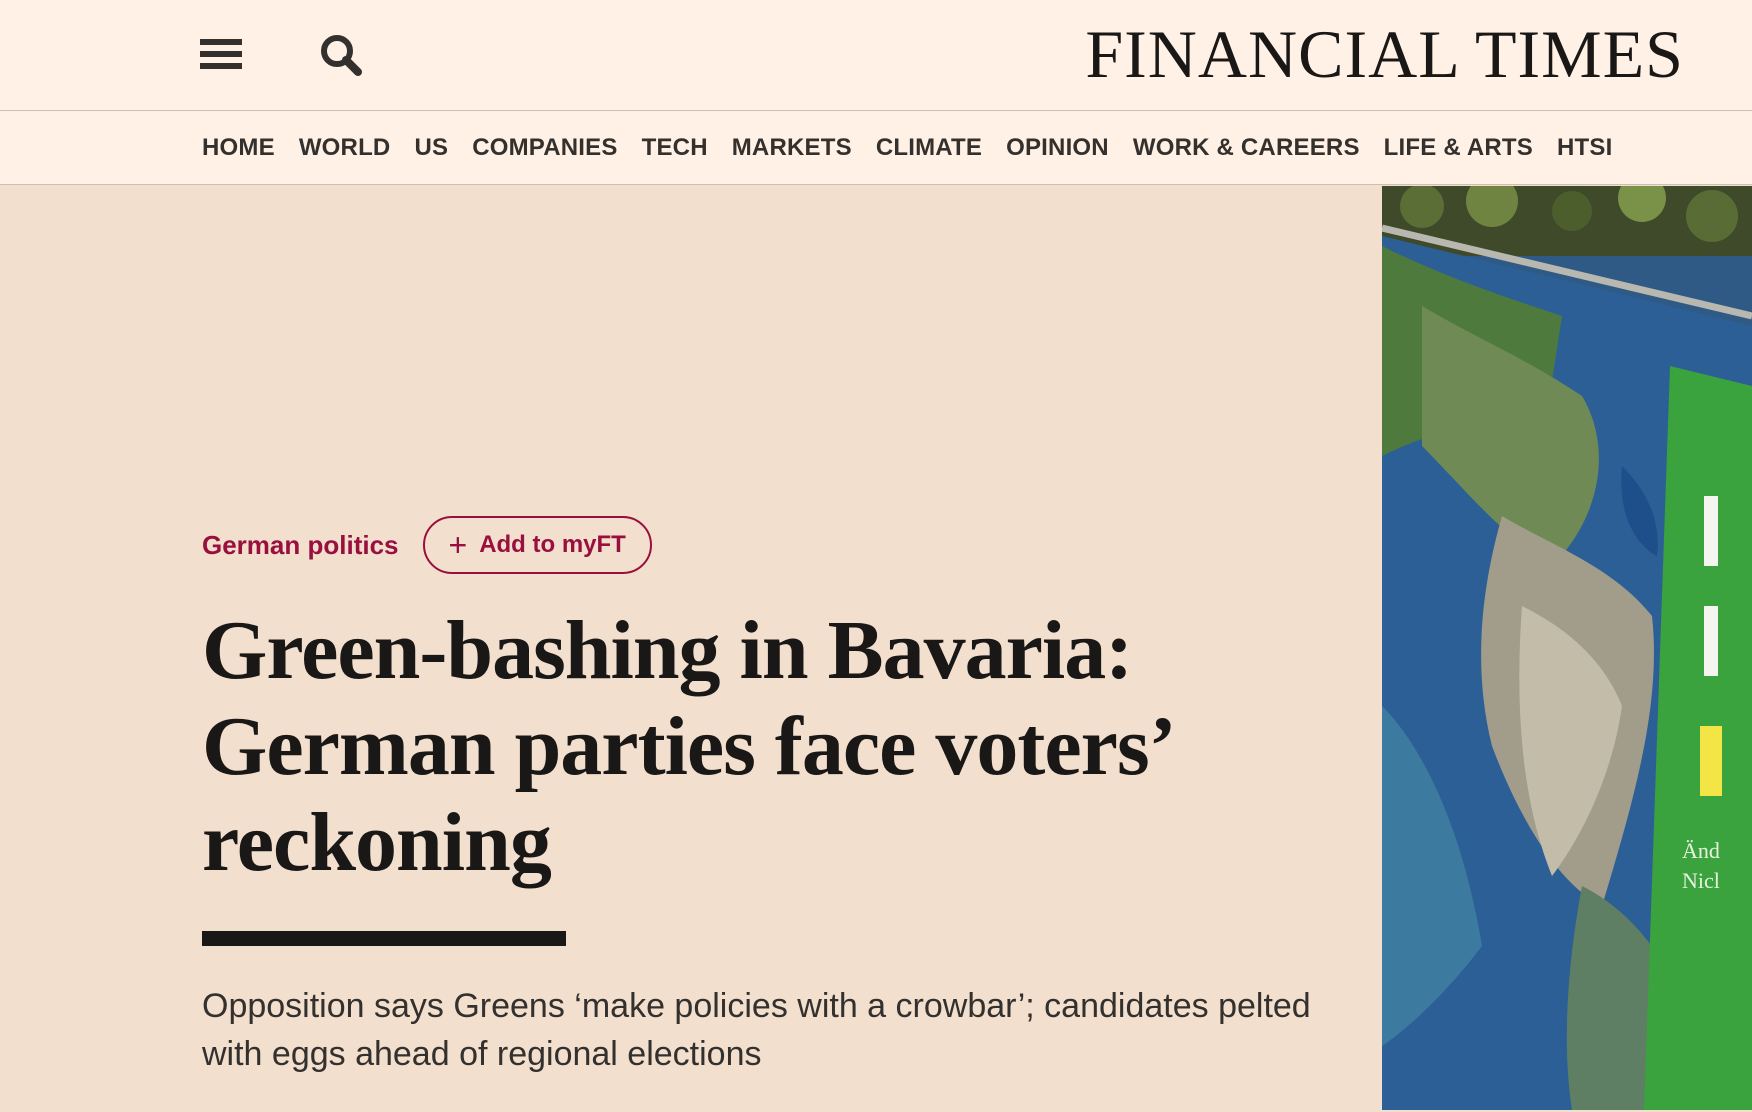  I want to click on nav-item-us: US, so click(431, 148).